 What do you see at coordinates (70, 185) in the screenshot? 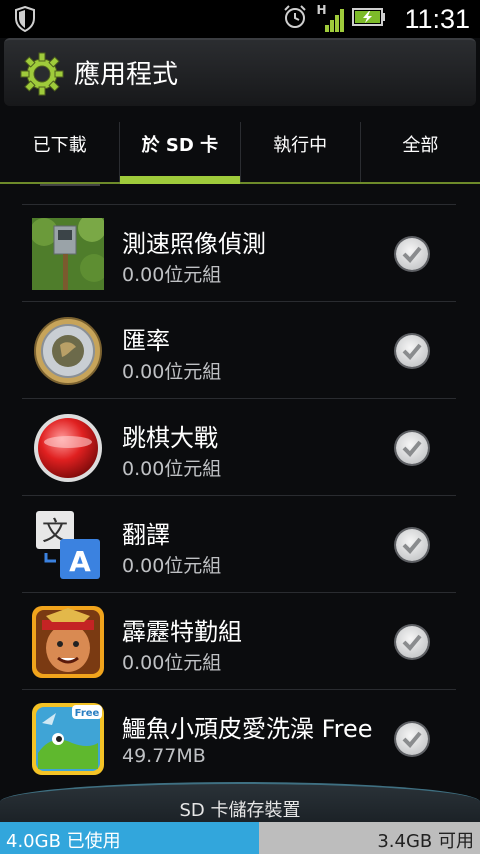
I see `list-top-edge` at bounding box center [70, 185].